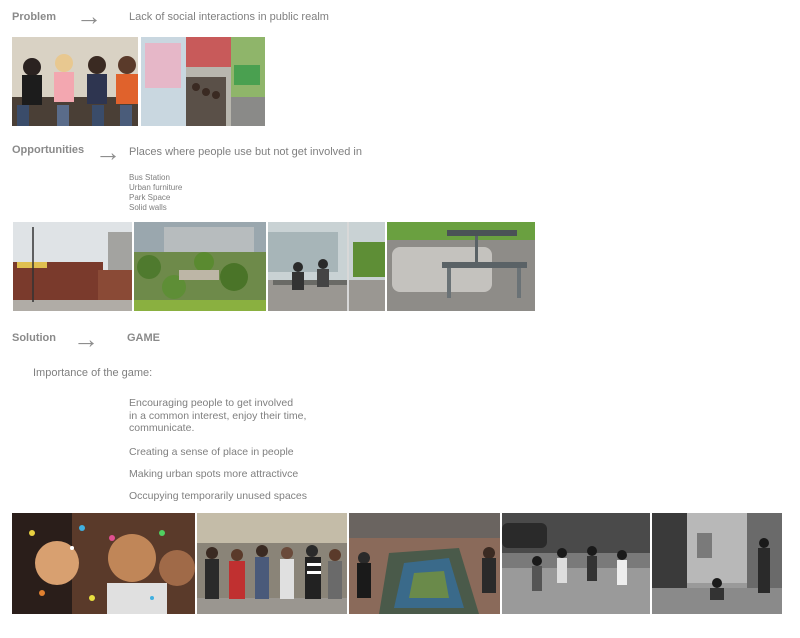  Describe the element at coordinates (162, 428) in the screenshot. I see `importance-line: communicate.` at that location.